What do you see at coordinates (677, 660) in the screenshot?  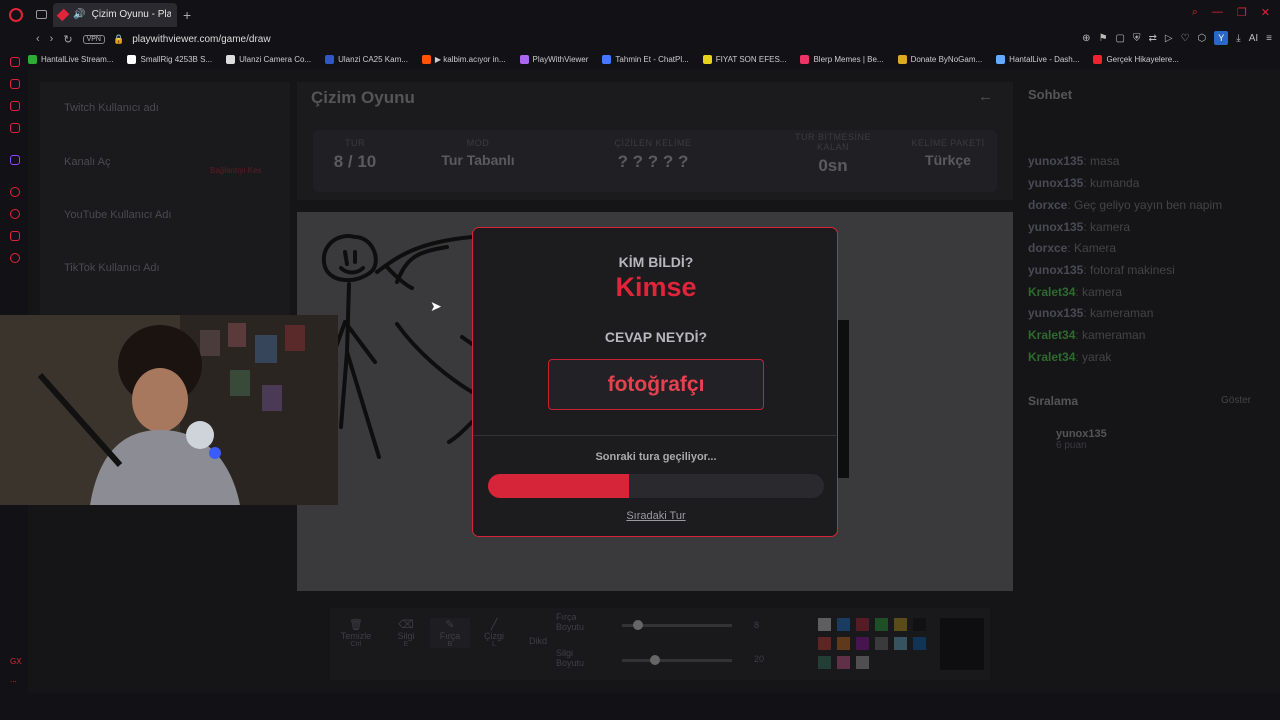 I see `eraser-size-slider` at bounding box center [677, 660].